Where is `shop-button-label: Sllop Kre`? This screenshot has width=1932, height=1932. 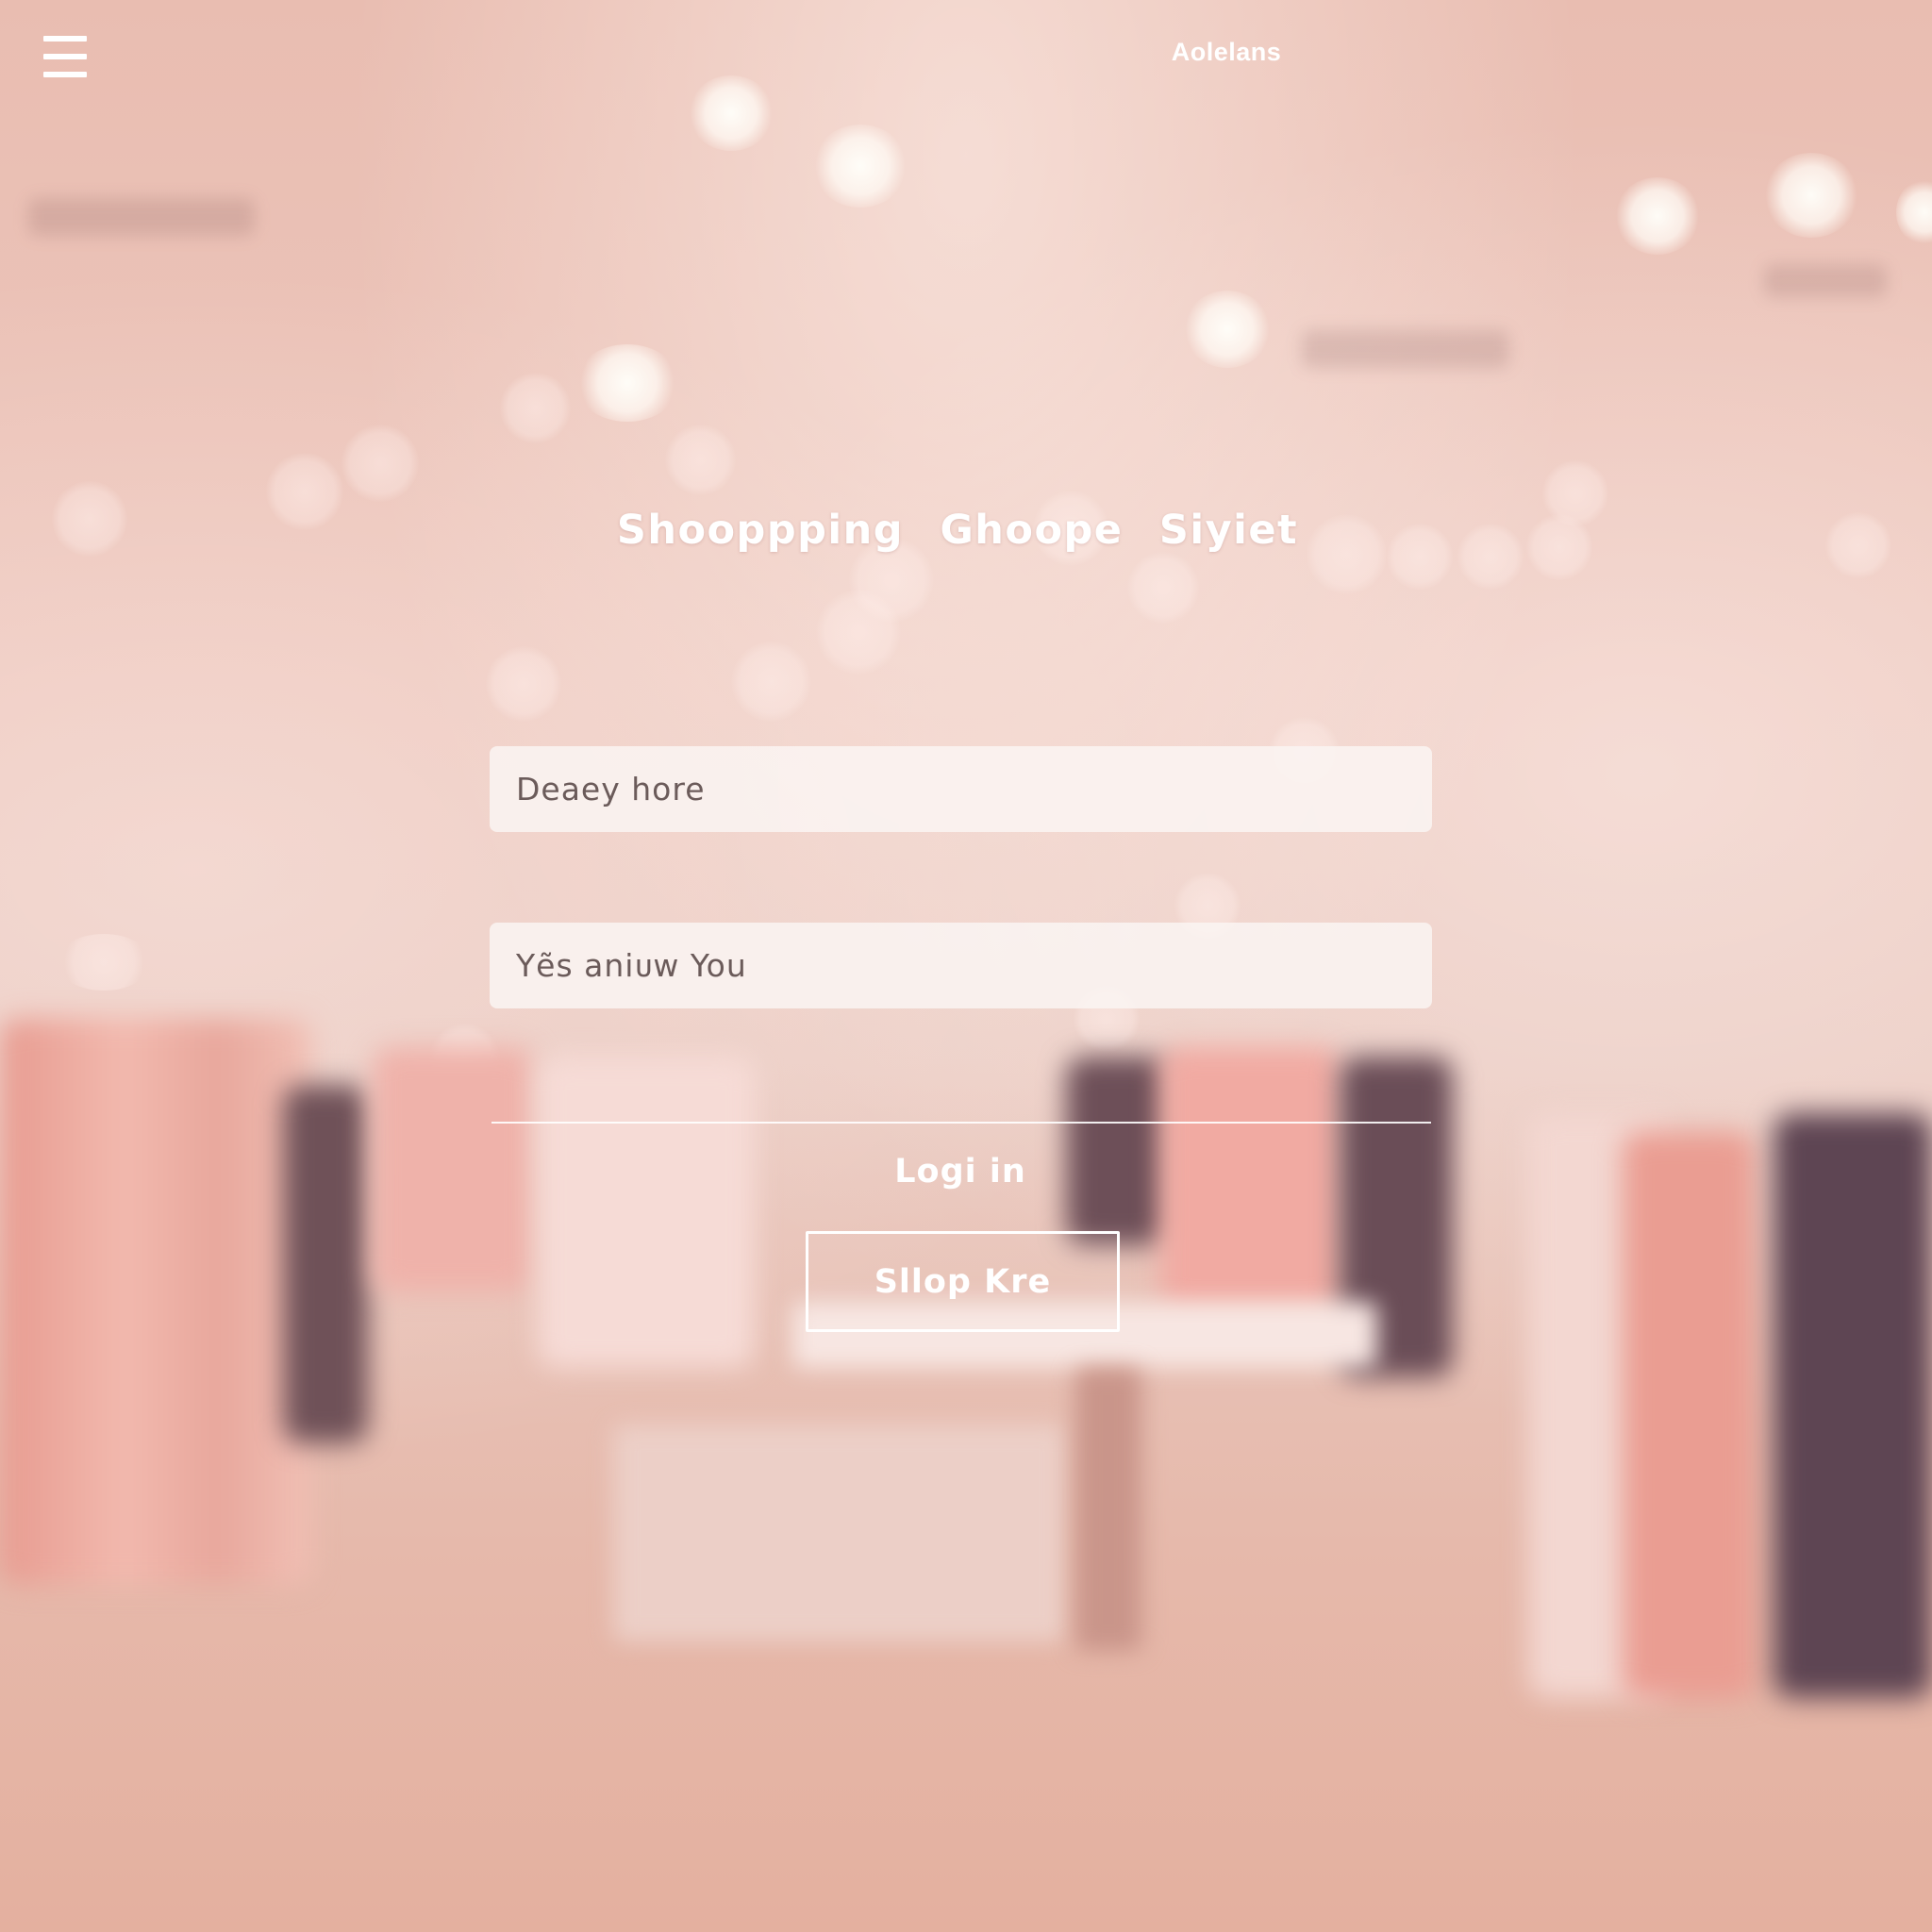 shop-button-label: Sllop Kre is located at coordinates (963, 1282).